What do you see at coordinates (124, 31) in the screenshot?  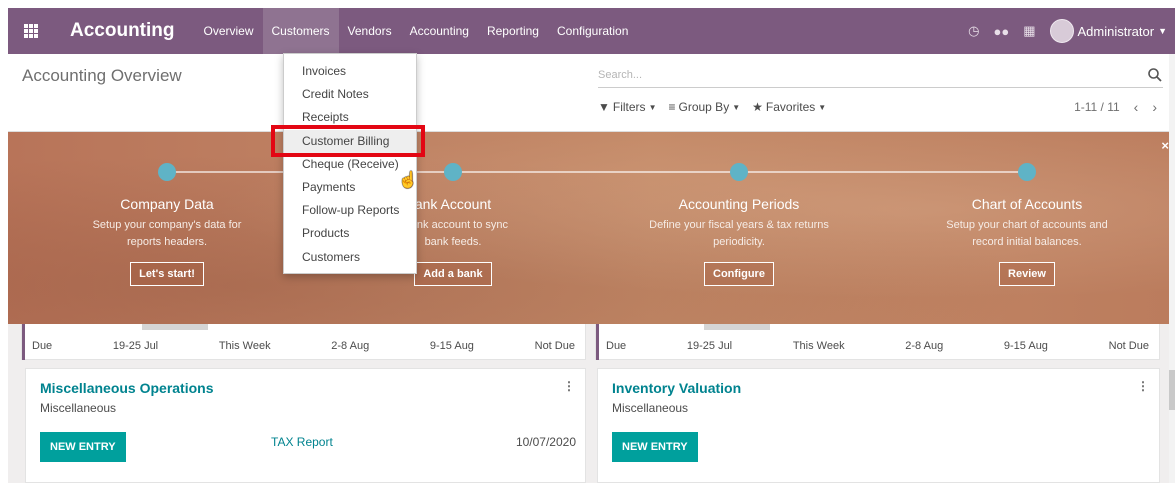 I see `app-brand: Accounting` at bounding box center [124, 31].